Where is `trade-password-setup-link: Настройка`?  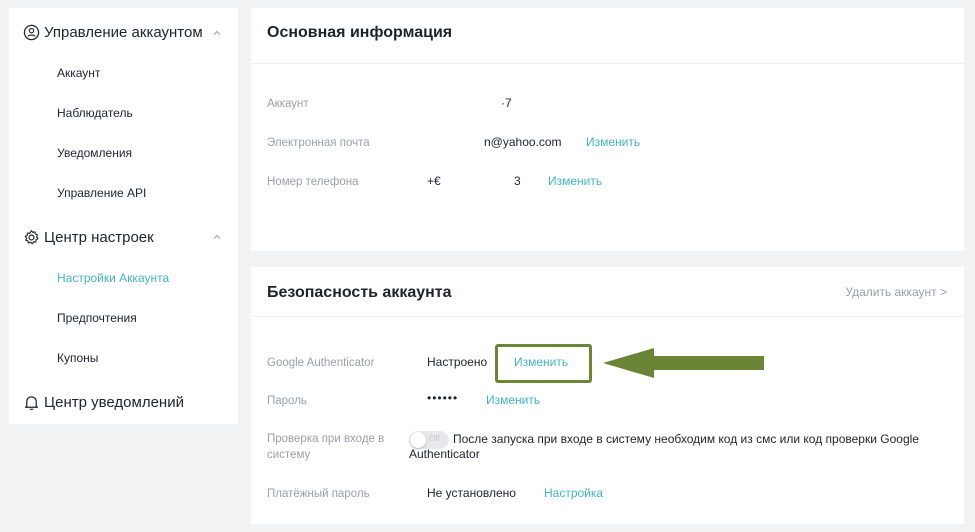
trade-password-setup-link: Настройка is located at coordinates (573, 493).